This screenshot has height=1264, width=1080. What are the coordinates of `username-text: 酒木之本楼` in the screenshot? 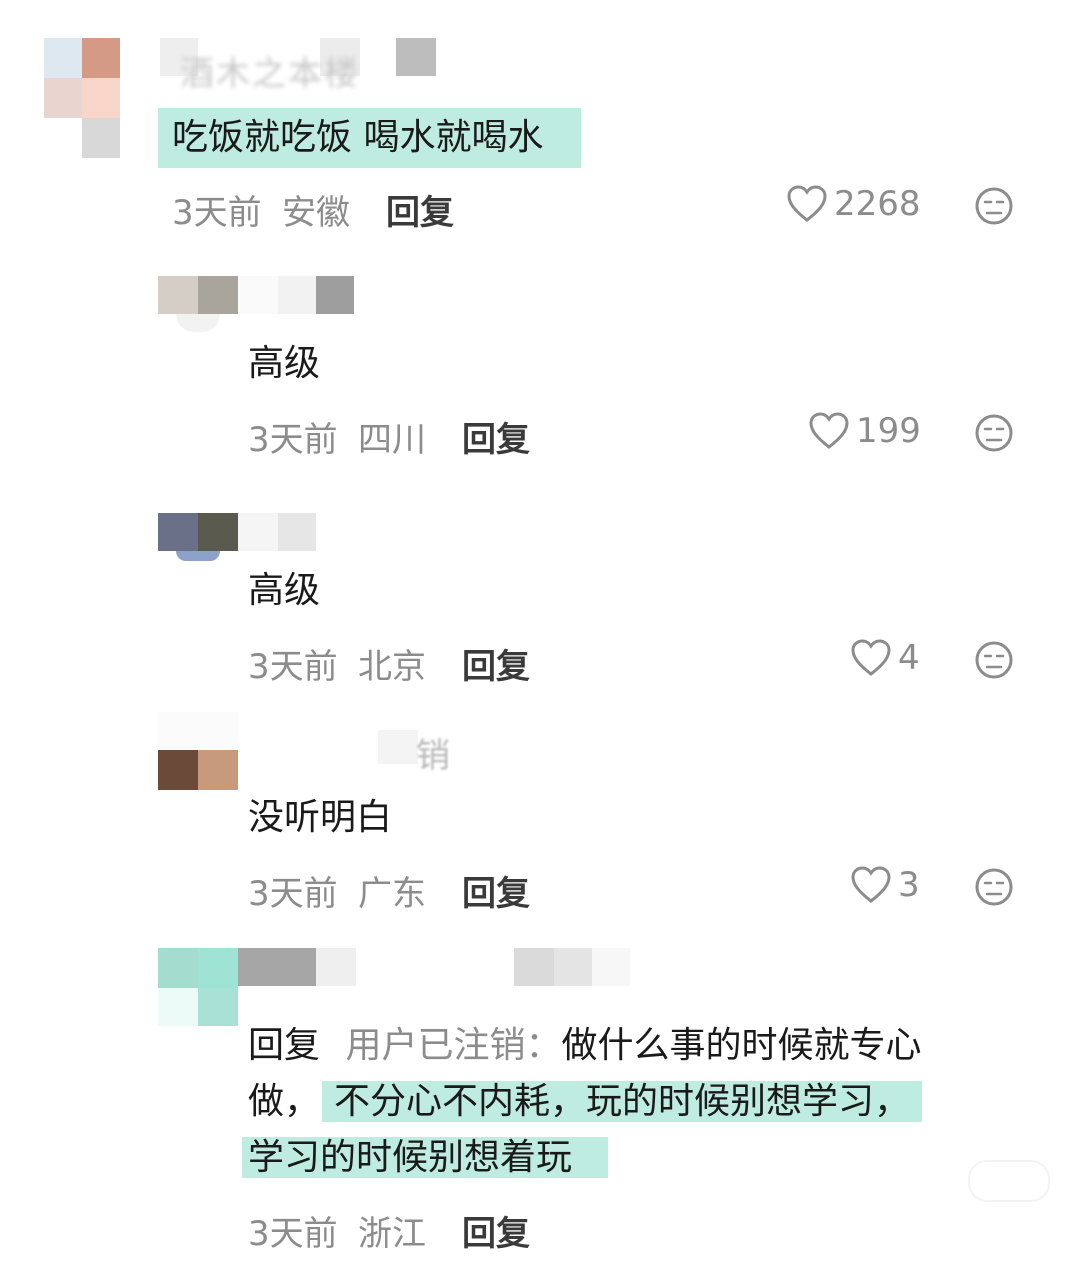 It's located at (270, 74).